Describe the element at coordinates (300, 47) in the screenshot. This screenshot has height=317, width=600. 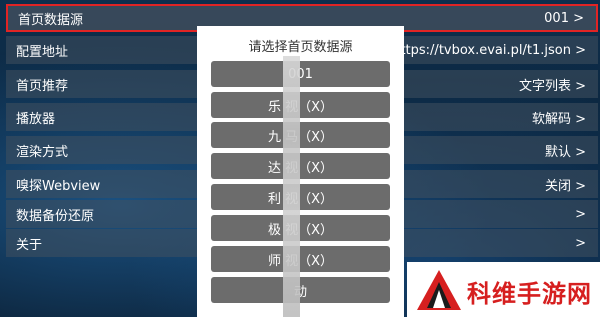
I see `dialog-title: 请选择首页数据源` at that location.